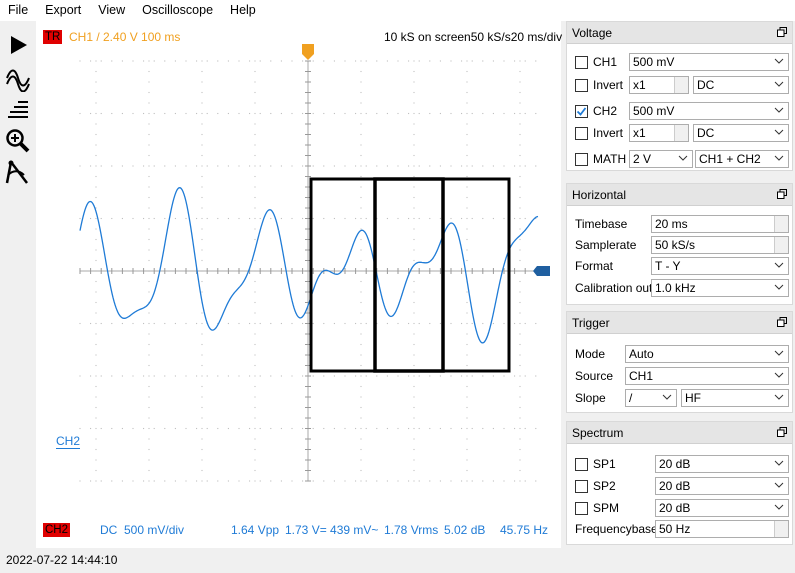 The height and width of the screenshot is (573, 795). What do you see at coordinates (581, 111) in the screenshot?
I see `ch2-checkbox` at bounding box center [581, 111].